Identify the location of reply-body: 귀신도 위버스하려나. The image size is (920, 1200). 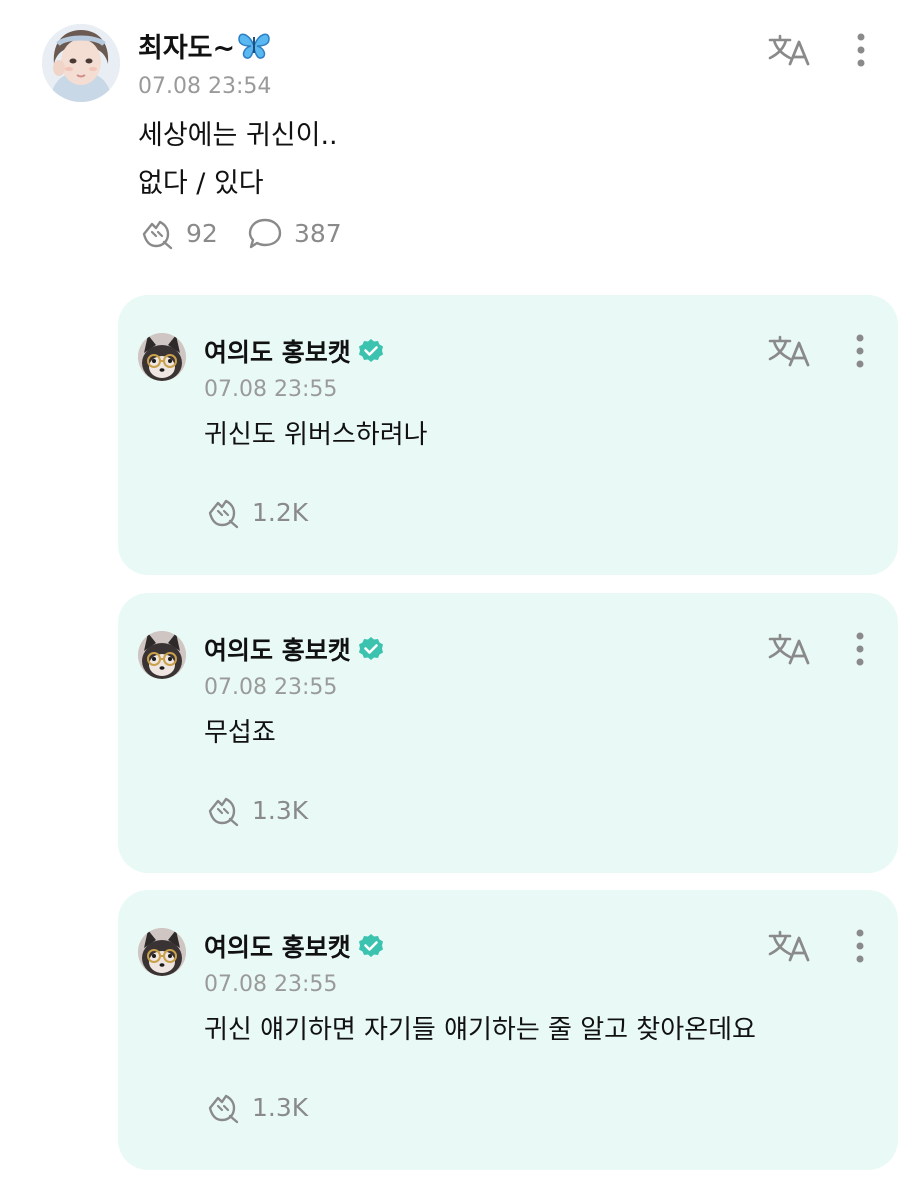
(316, 435).